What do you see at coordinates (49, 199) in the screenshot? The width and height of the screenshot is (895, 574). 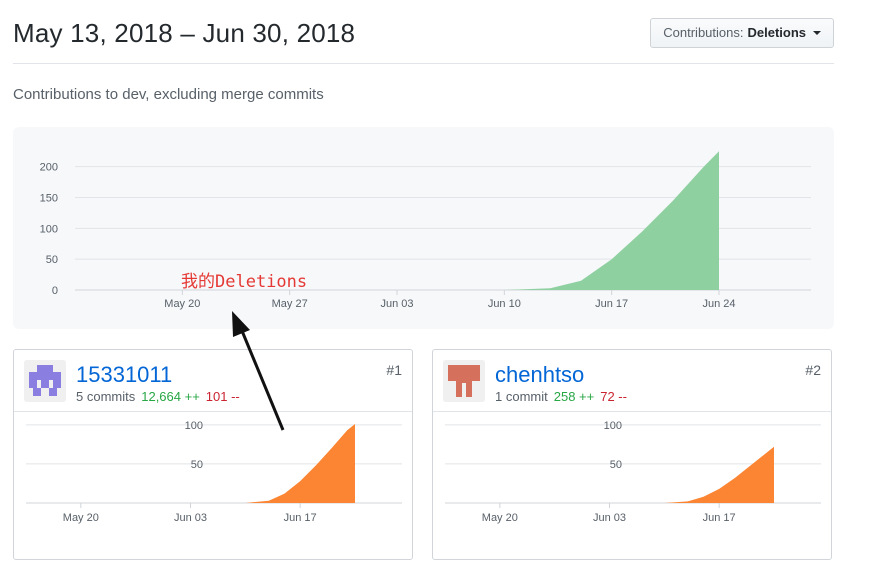 I see `y-tick-label: 150` at bounding box center [49, 199].